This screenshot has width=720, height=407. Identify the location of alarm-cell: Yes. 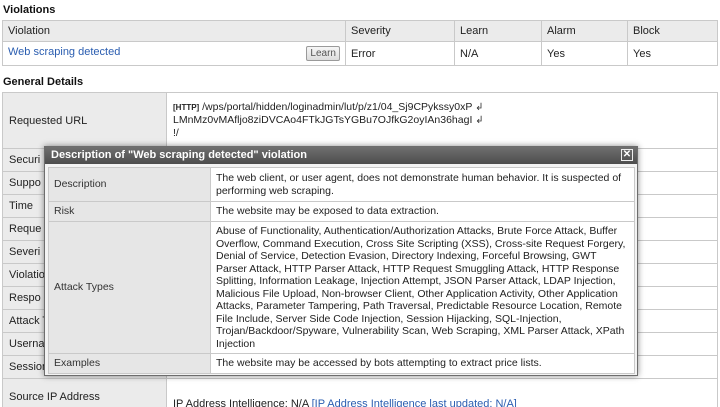
(584, 53).